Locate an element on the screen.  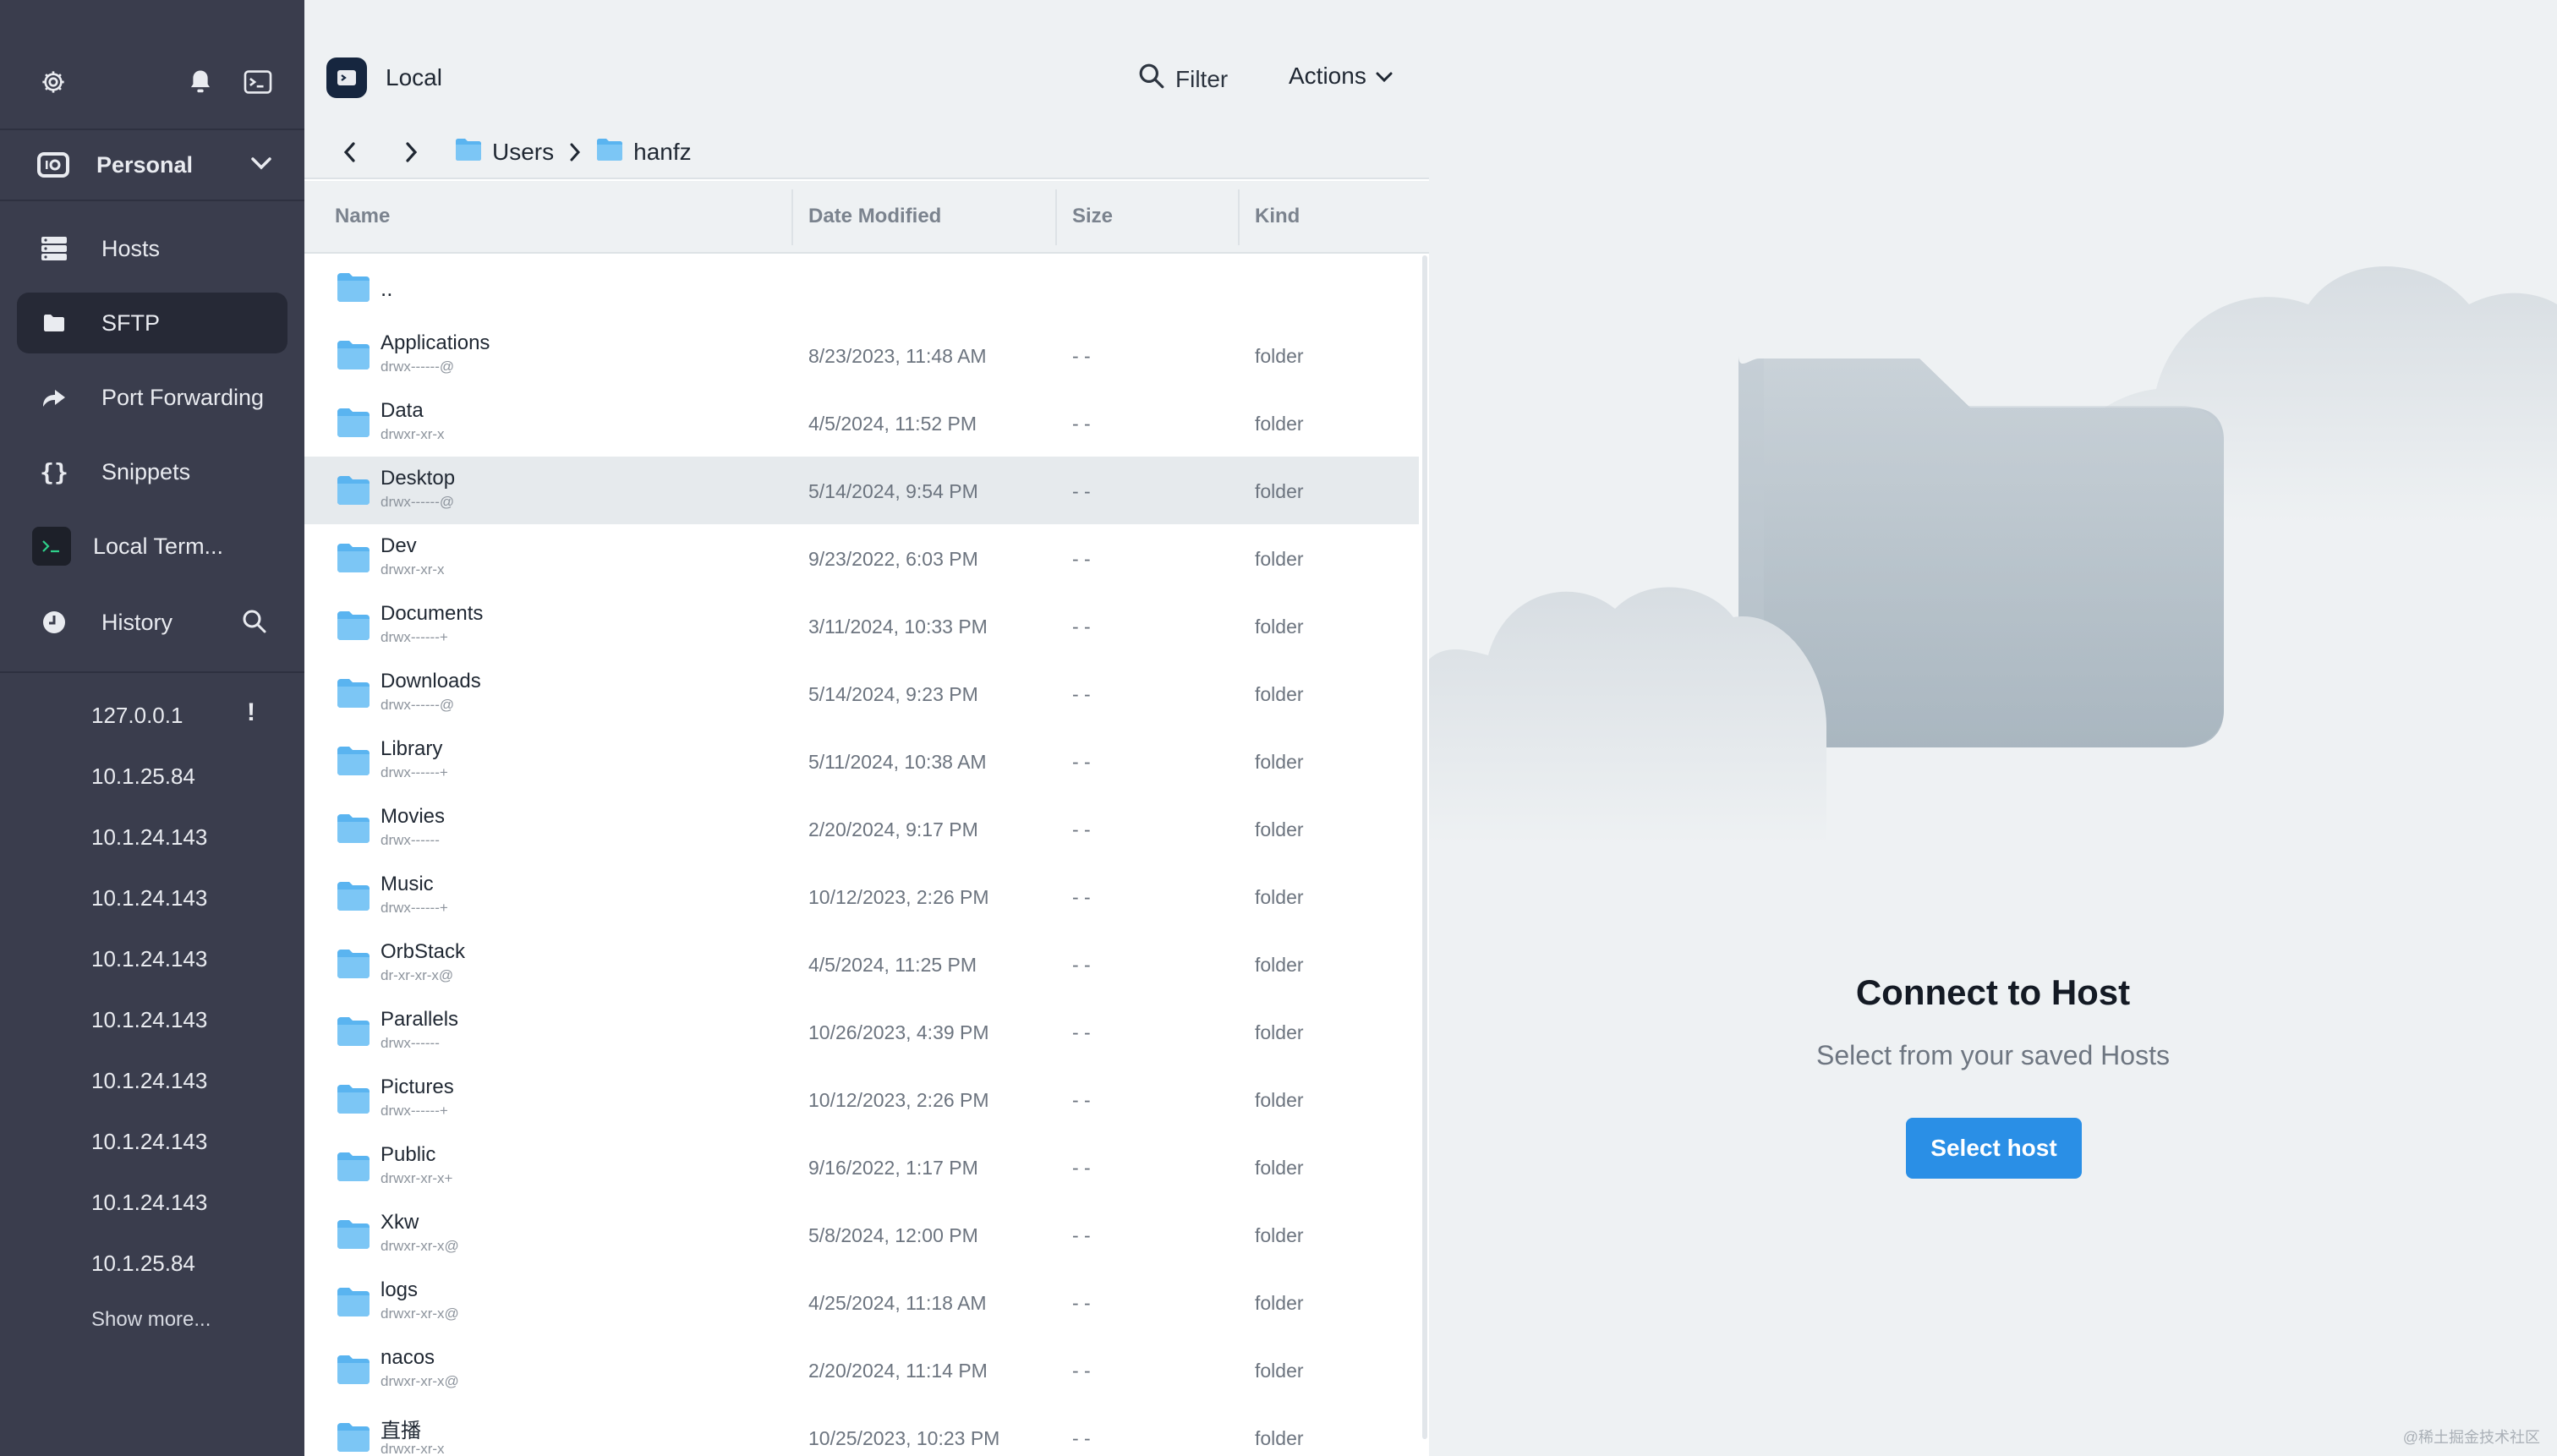
file-permissions: drwx------+ is located at coordinates (414, 908).